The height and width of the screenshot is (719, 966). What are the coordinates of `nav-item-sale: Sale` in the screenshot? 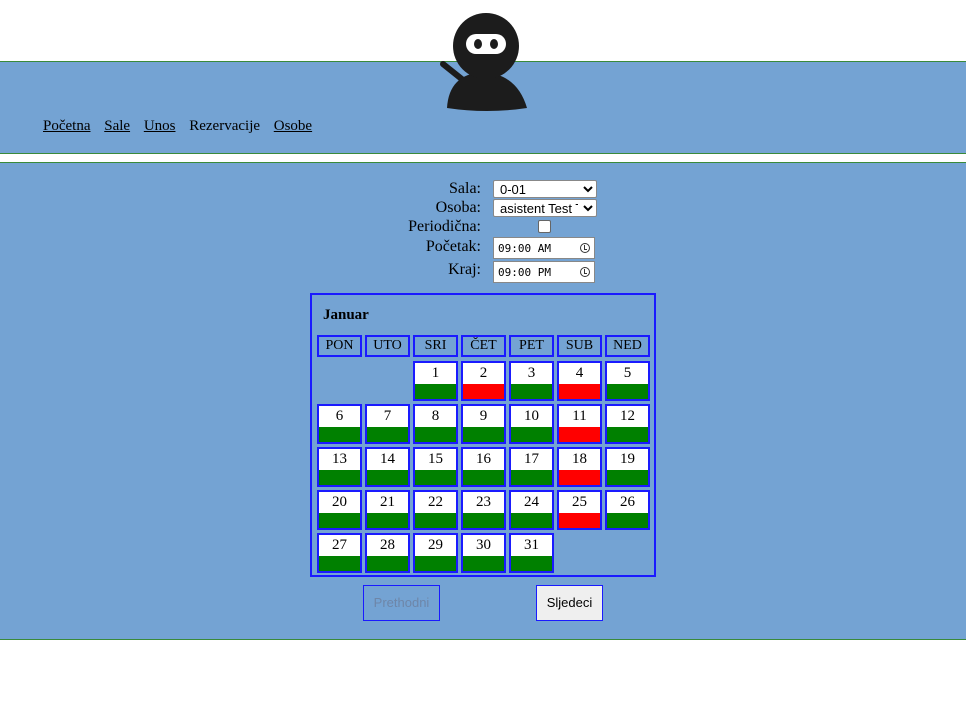 It's located at (117, 126).